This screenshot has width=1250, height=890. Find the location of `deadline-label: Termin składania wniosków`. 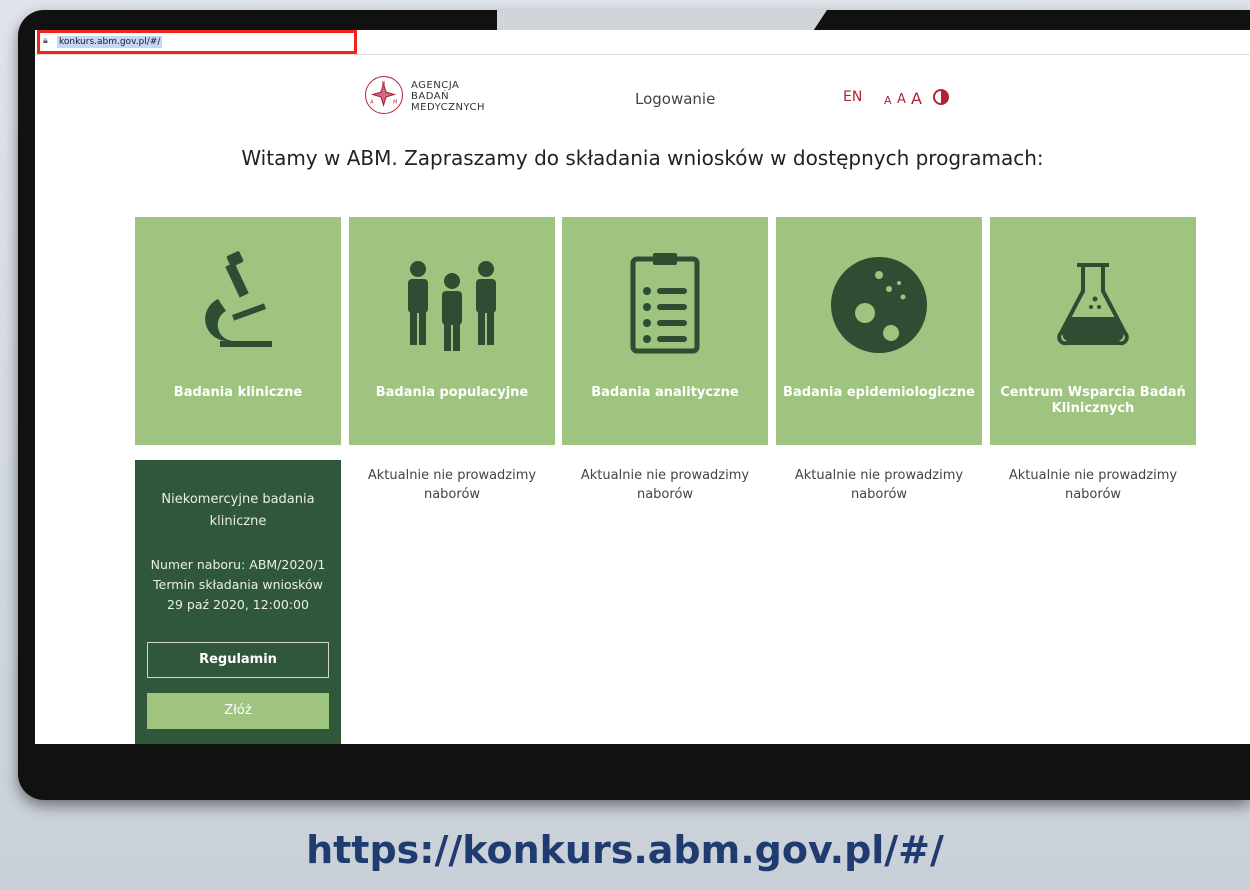

deadline-label: Termin składania wniosków is located at coordinates (238, 584).